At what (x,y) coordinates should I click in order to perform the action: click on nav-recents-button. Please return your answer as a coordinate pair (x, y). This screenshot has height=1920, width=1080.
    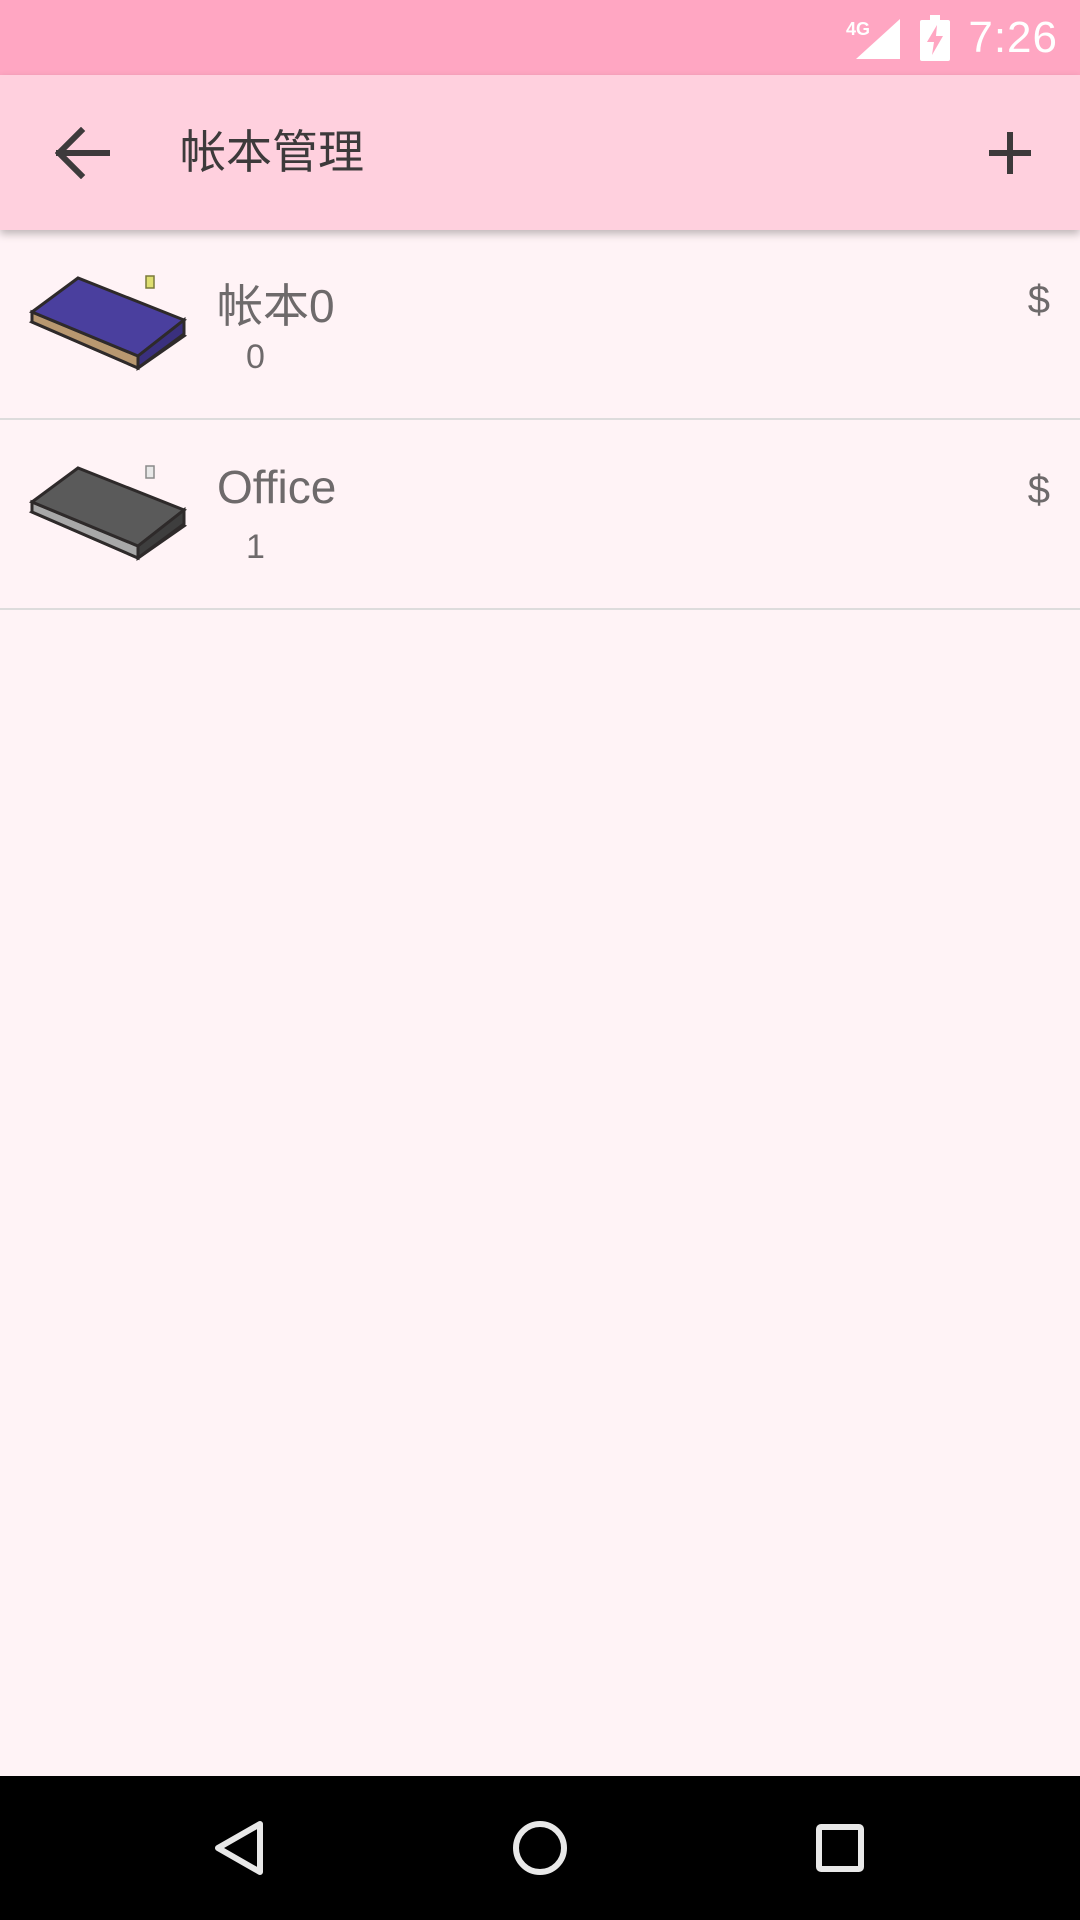
    Looking at the image, I should click on (840, 1848).